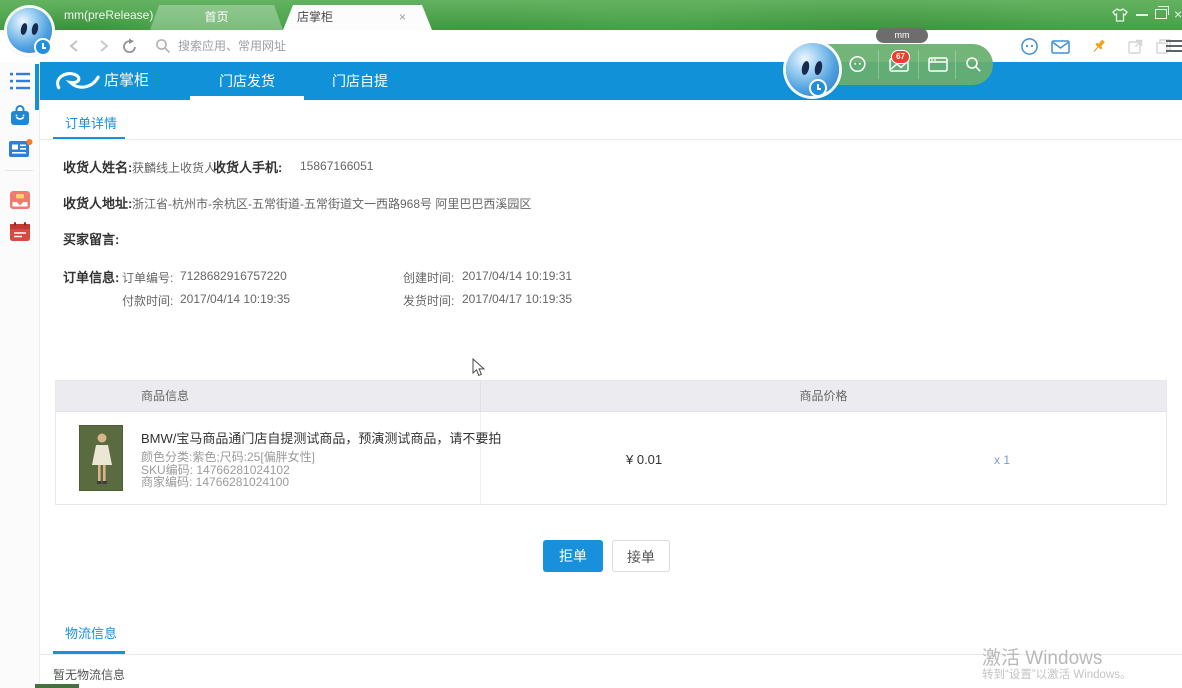 The height and width of the screenshot is (688, 1182). I want to click on app-navbar: 店掌柜 门店发货 门店自提, so click(611, 81).